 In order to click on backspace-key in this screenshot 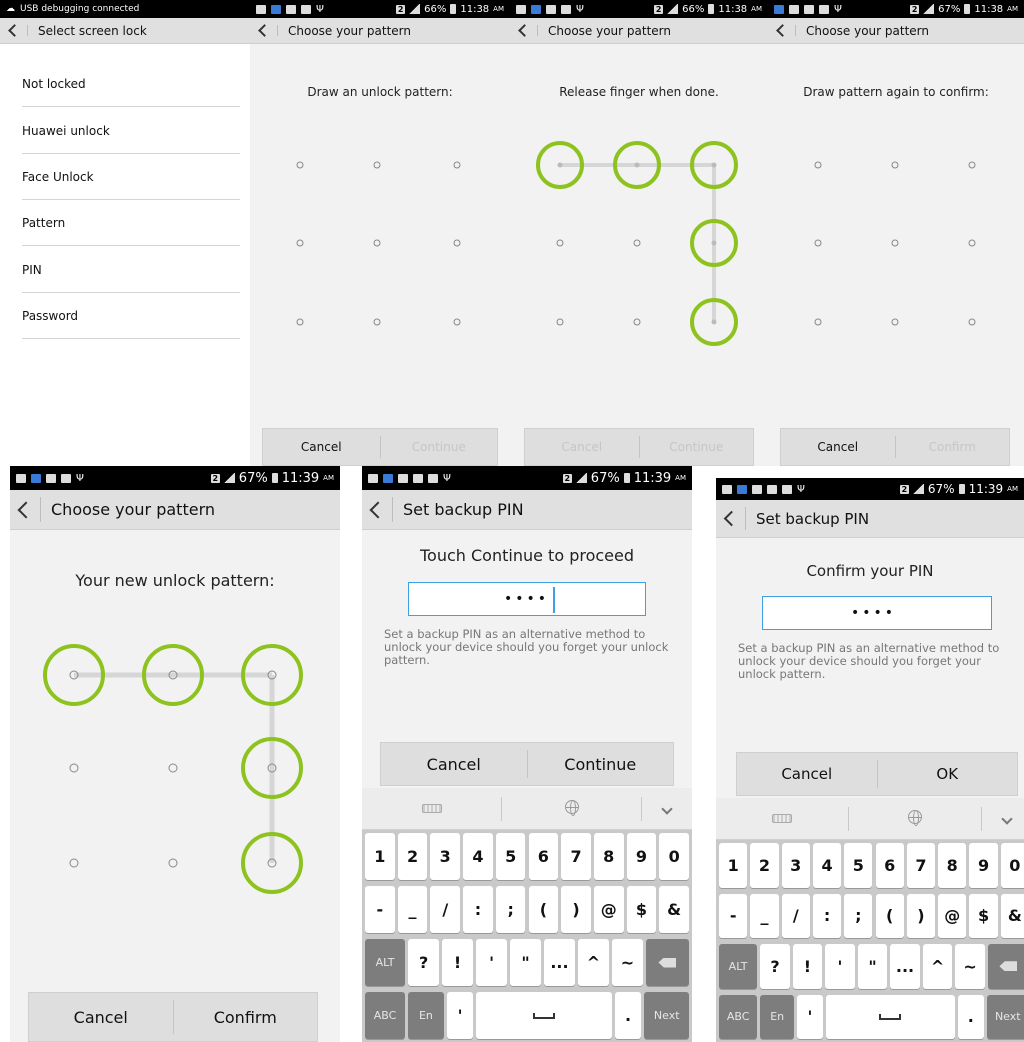, I will do `click(667, 962)`.